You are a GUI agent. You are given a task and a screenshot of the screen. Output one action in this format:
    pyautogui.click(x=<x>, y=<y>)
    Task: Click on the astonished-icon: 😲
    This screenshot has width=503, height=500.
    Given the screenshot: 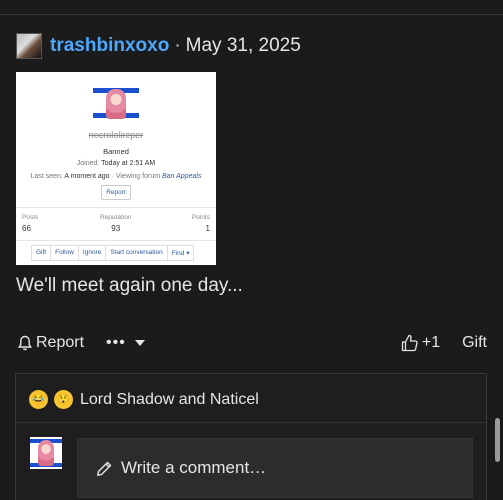 What is the action you would take?
    pyautogui.click(x=63, y=399)
    